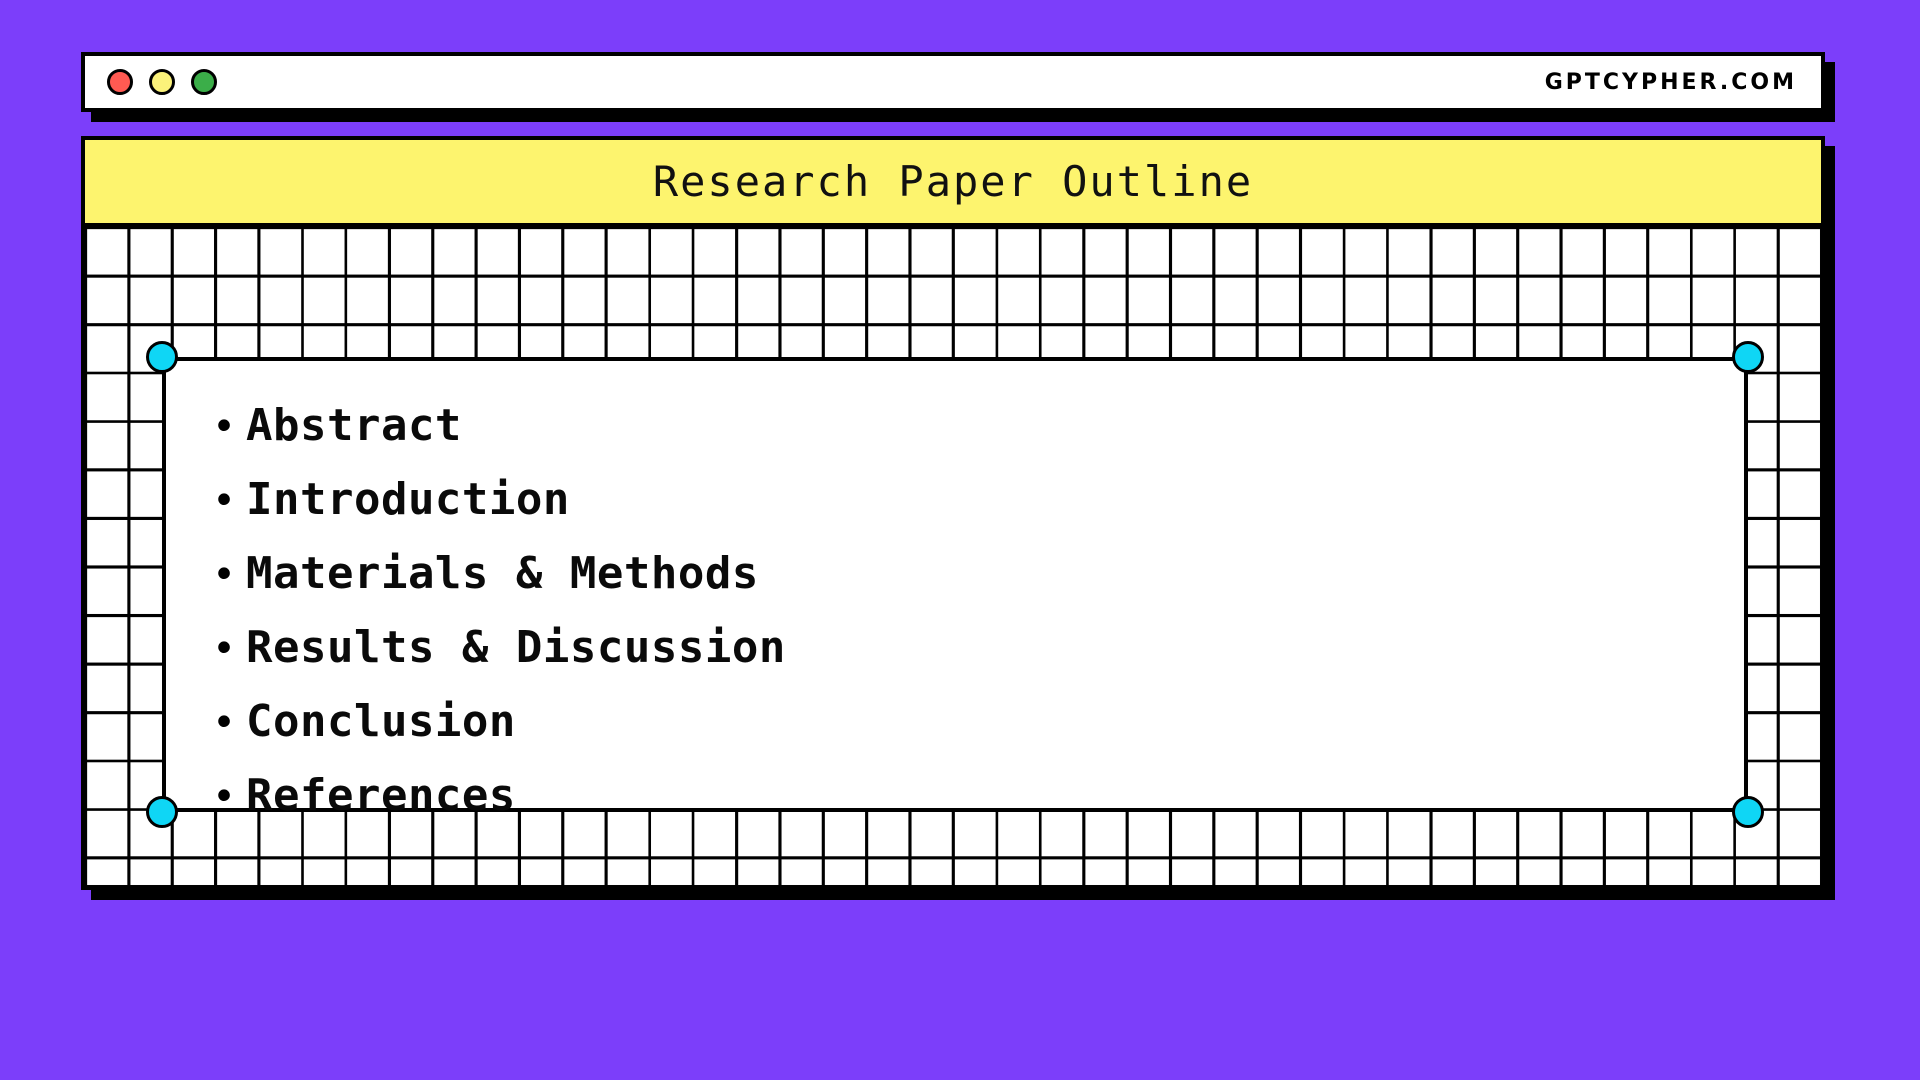  What do you see at coordinates (953, 82) in the screenshot?
I see `browser-chrome-bar: GPTCYPHER.COM` at bounding box center [953, 82].